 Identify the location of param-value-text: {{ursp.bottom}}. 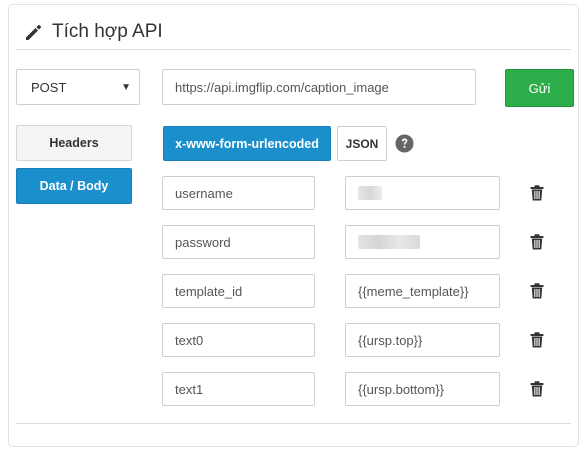
(401, 389).